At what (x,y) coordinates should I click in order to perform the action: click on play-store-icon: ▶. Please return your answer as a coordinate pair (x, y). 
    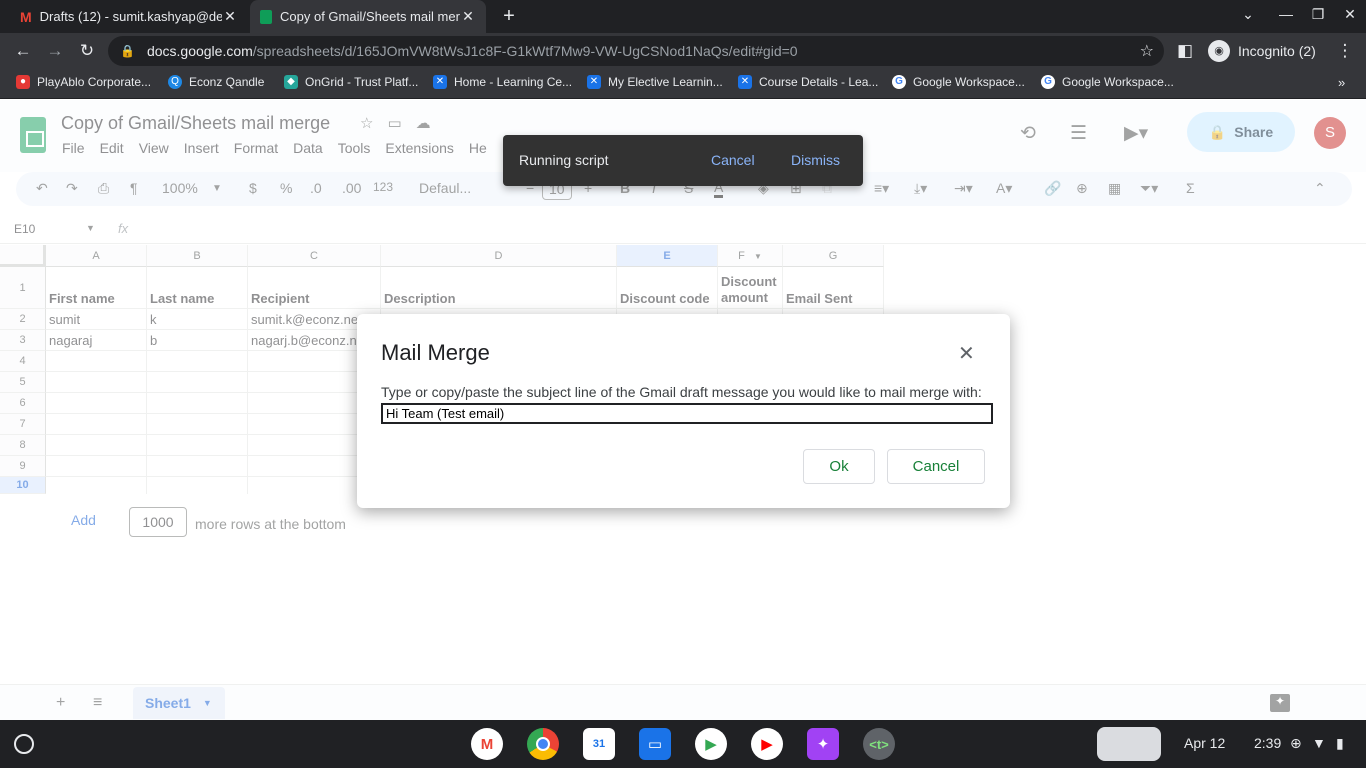
    Looking at the image, I should click on (711, 744).